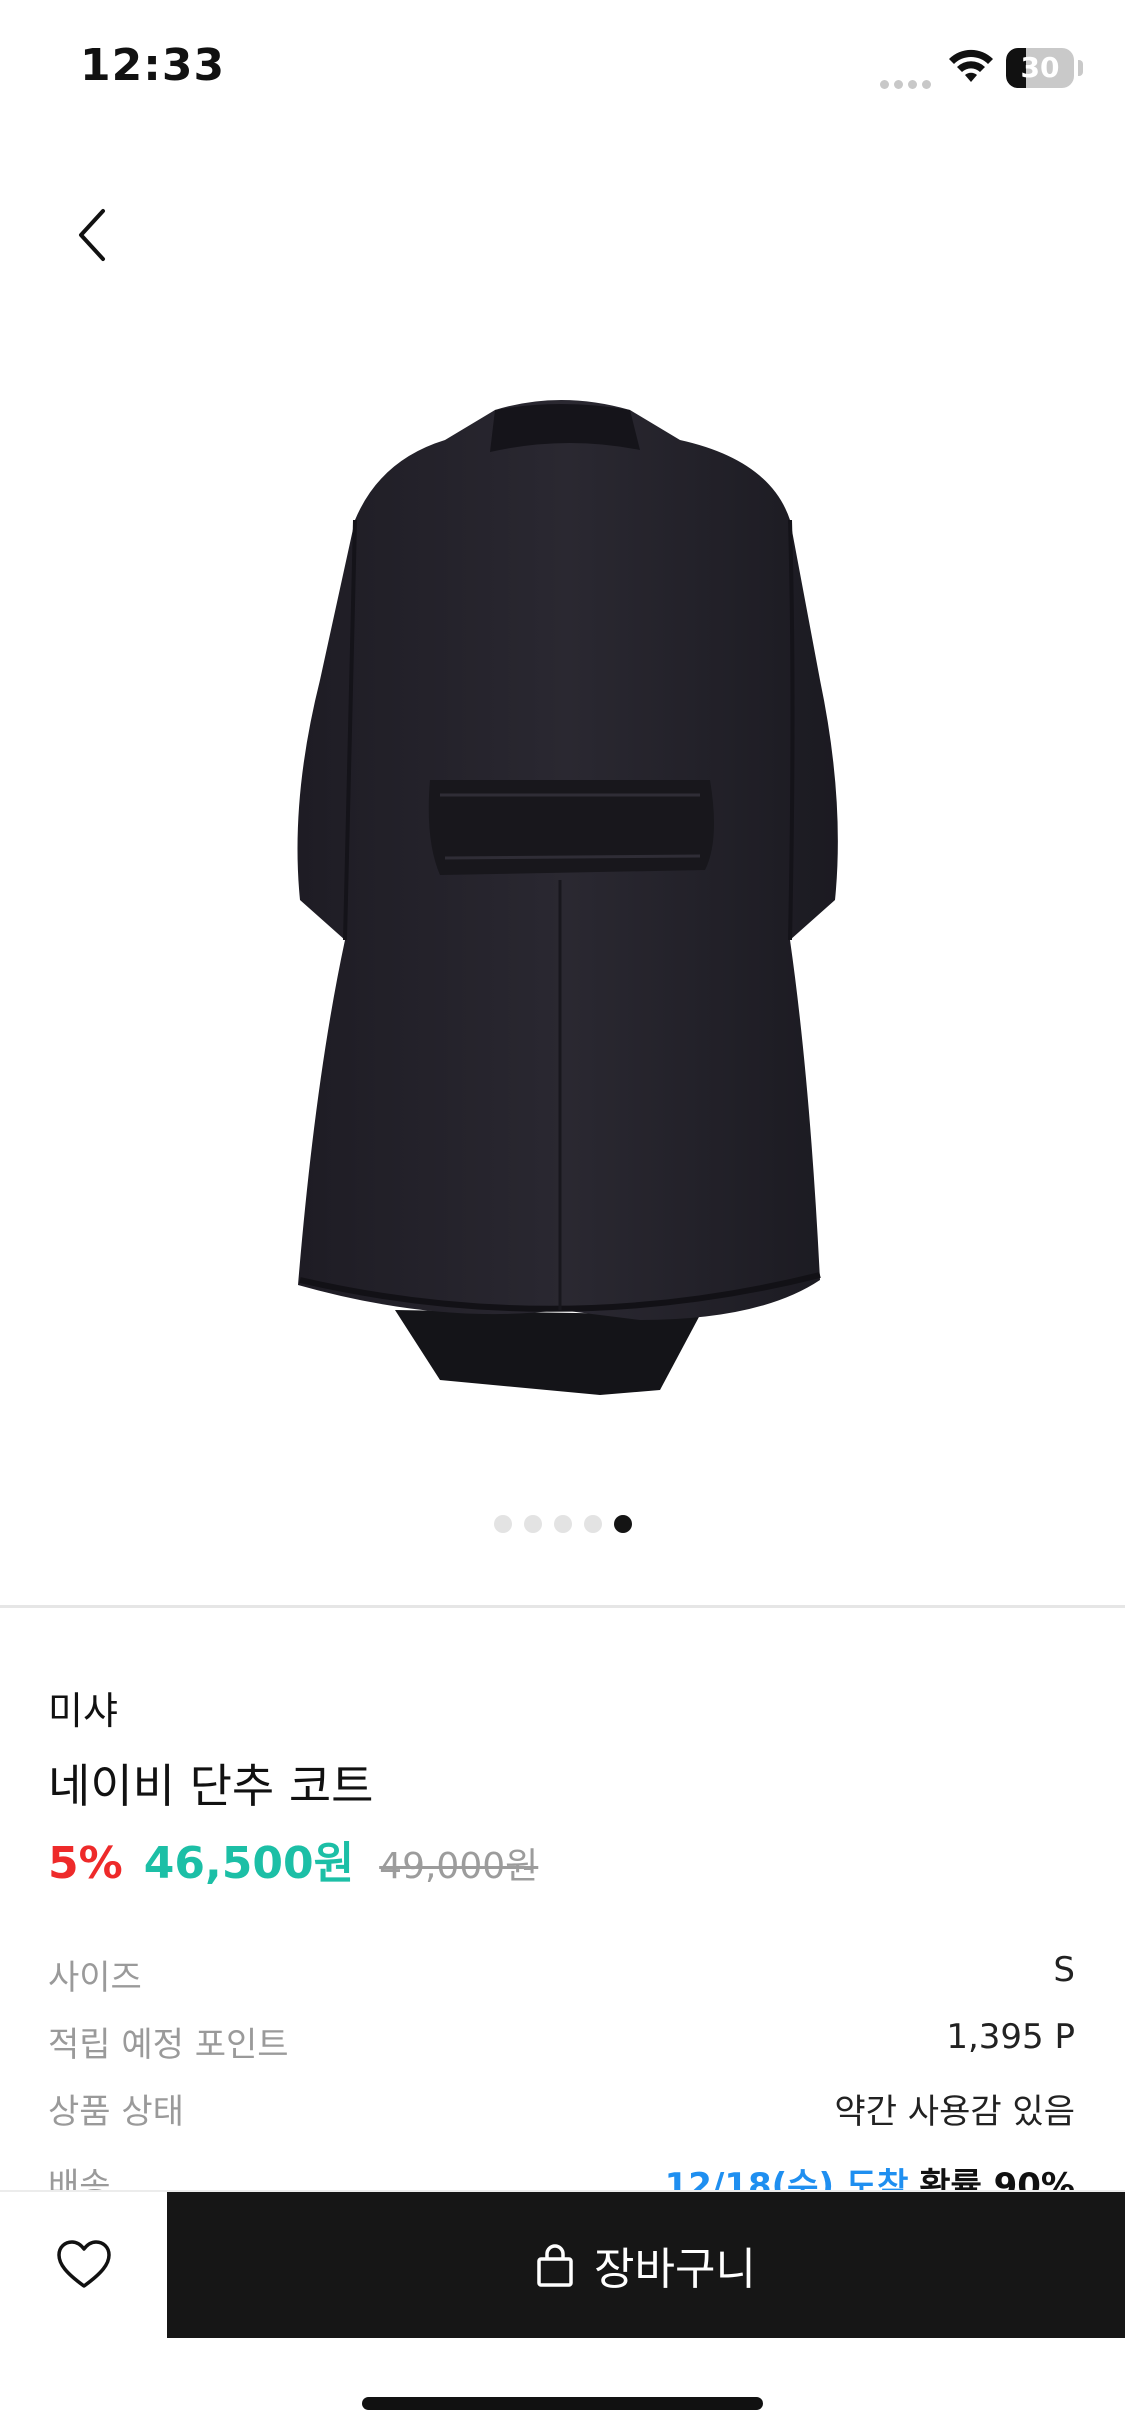  I want to click on spec-value: 약간 사용감 있음, so click(954, 2112).